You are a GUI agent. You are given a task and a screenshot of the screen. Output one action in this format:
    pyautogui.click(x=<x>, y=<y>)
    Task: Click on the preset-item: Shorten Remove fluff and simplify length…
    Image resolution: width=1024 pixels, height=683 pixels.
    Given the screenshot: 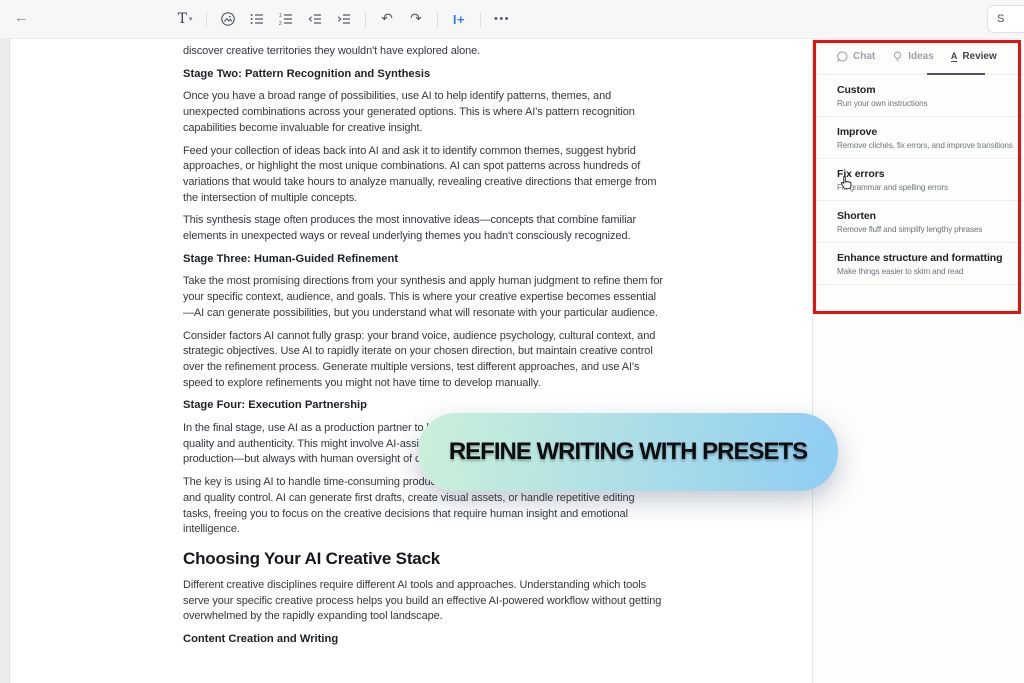 What is the action you would take?
    pyautogui.click(x=918, y=222)
    